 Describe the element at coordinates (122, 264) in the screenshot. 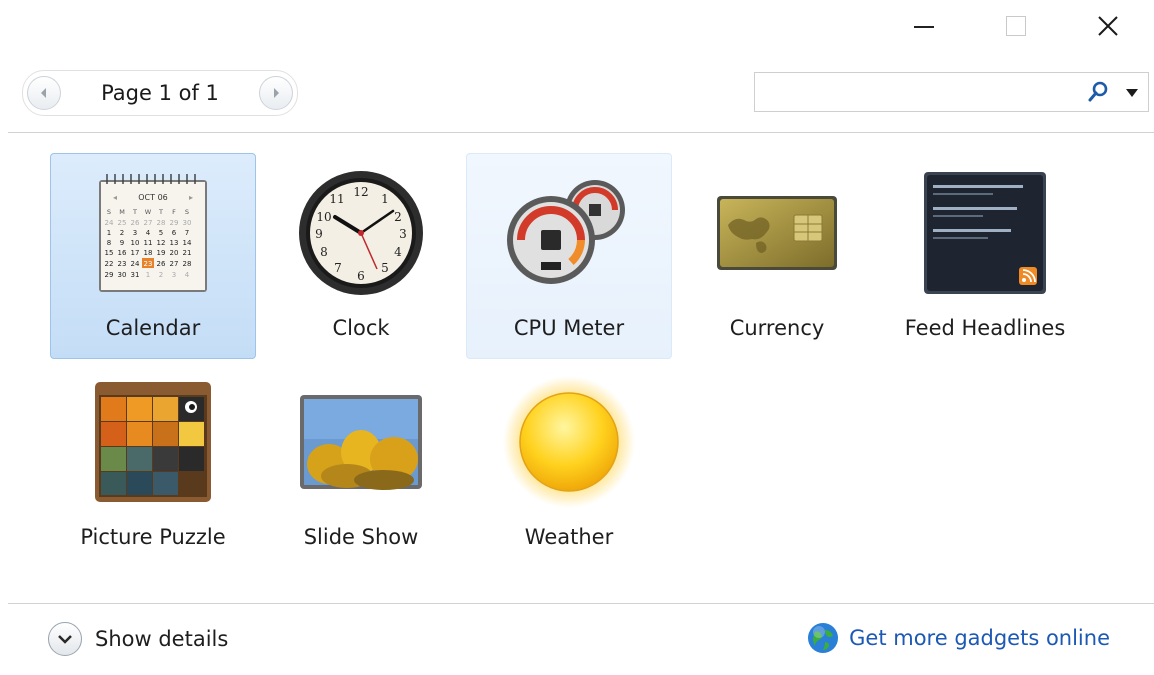

I see `svg-text: 23` at that location.